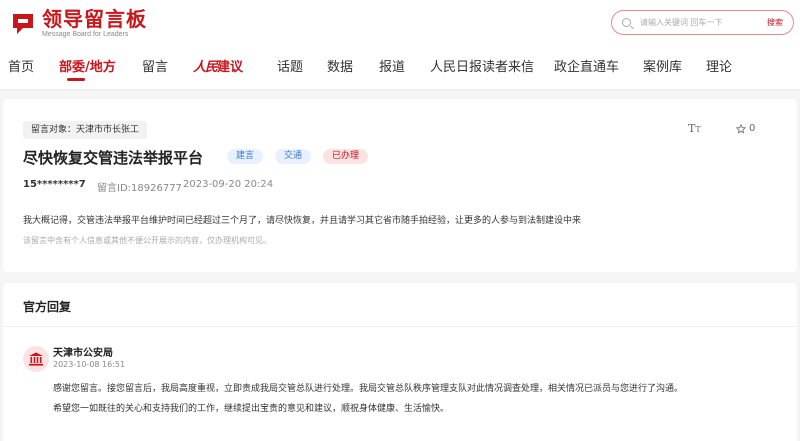  Describe the element at coordinates (752, 128) in the screenshot. I see `favorite-count: 0` at that location.